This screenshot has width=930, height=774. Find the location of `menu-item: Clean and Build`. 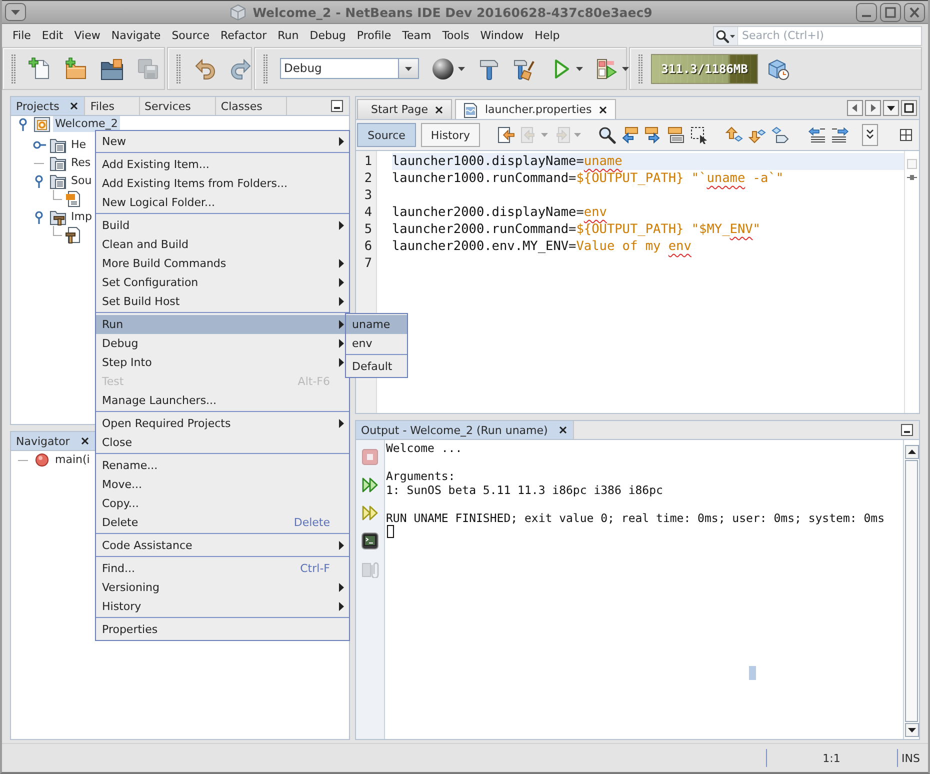

menu-item: Clean and Build is located at coordinates (222, 244).